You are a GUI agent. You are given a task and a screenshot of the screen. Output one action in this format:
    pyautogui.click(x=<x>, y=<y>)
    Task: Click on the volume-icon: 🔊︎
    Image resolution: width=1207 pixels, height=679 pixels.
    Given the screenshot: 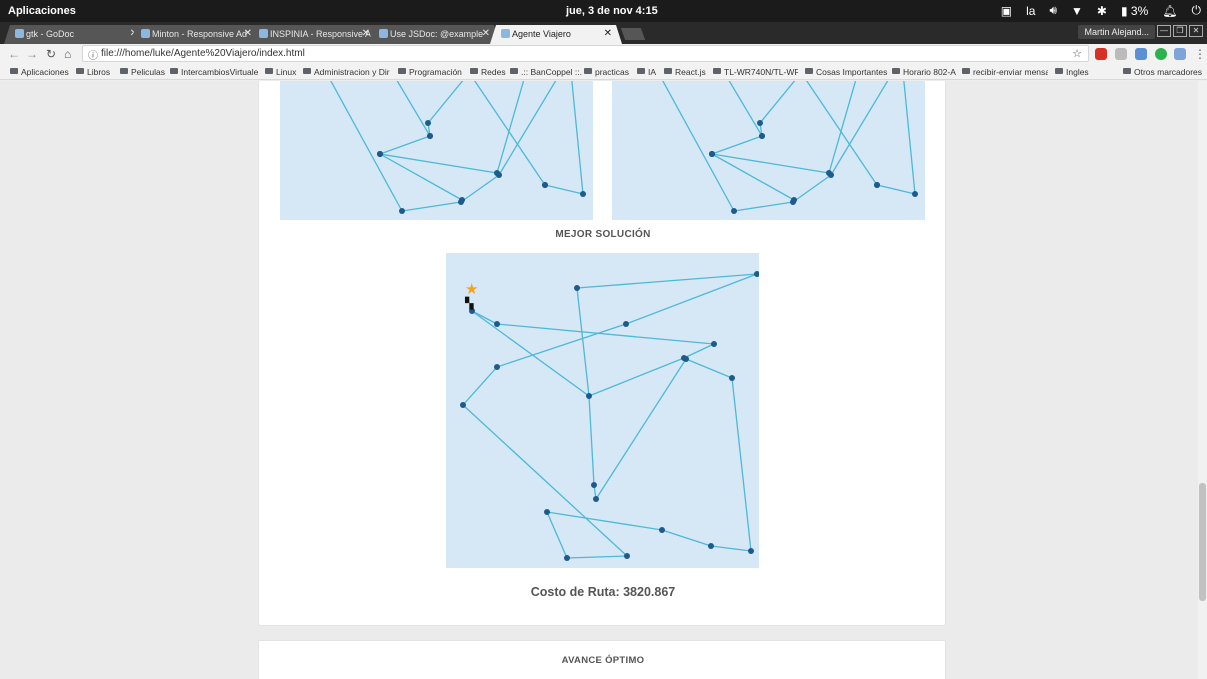 What is the action you would take?
    pyautogui.click(x=1053, y=10)
    